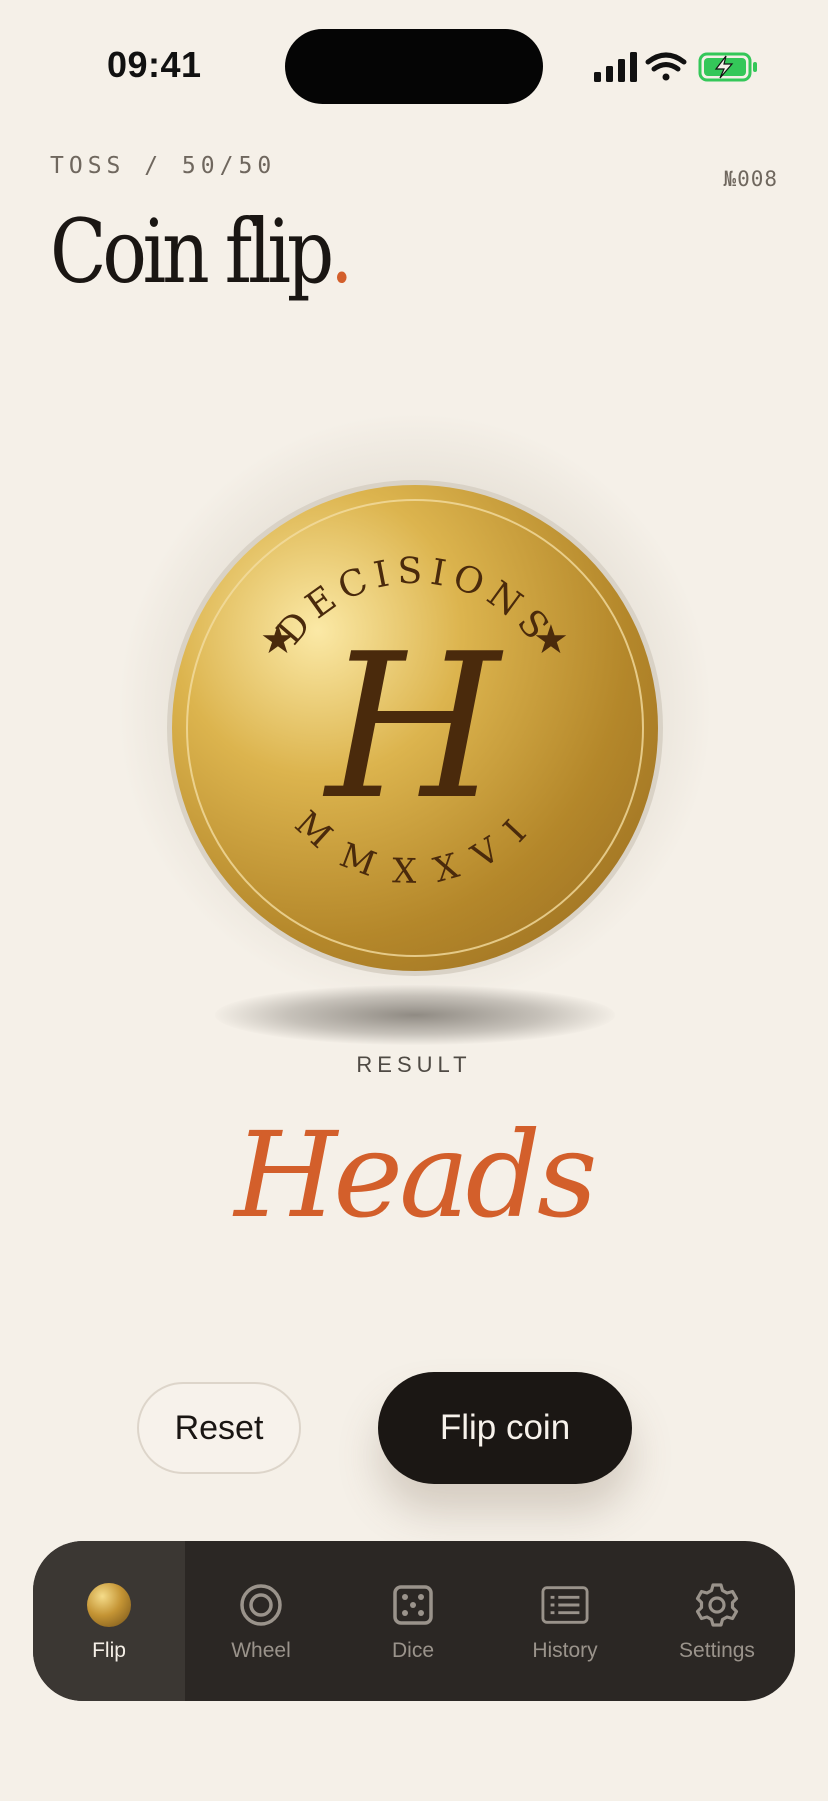  I want to click on tab-settings: Settings, so click(717, 1621).